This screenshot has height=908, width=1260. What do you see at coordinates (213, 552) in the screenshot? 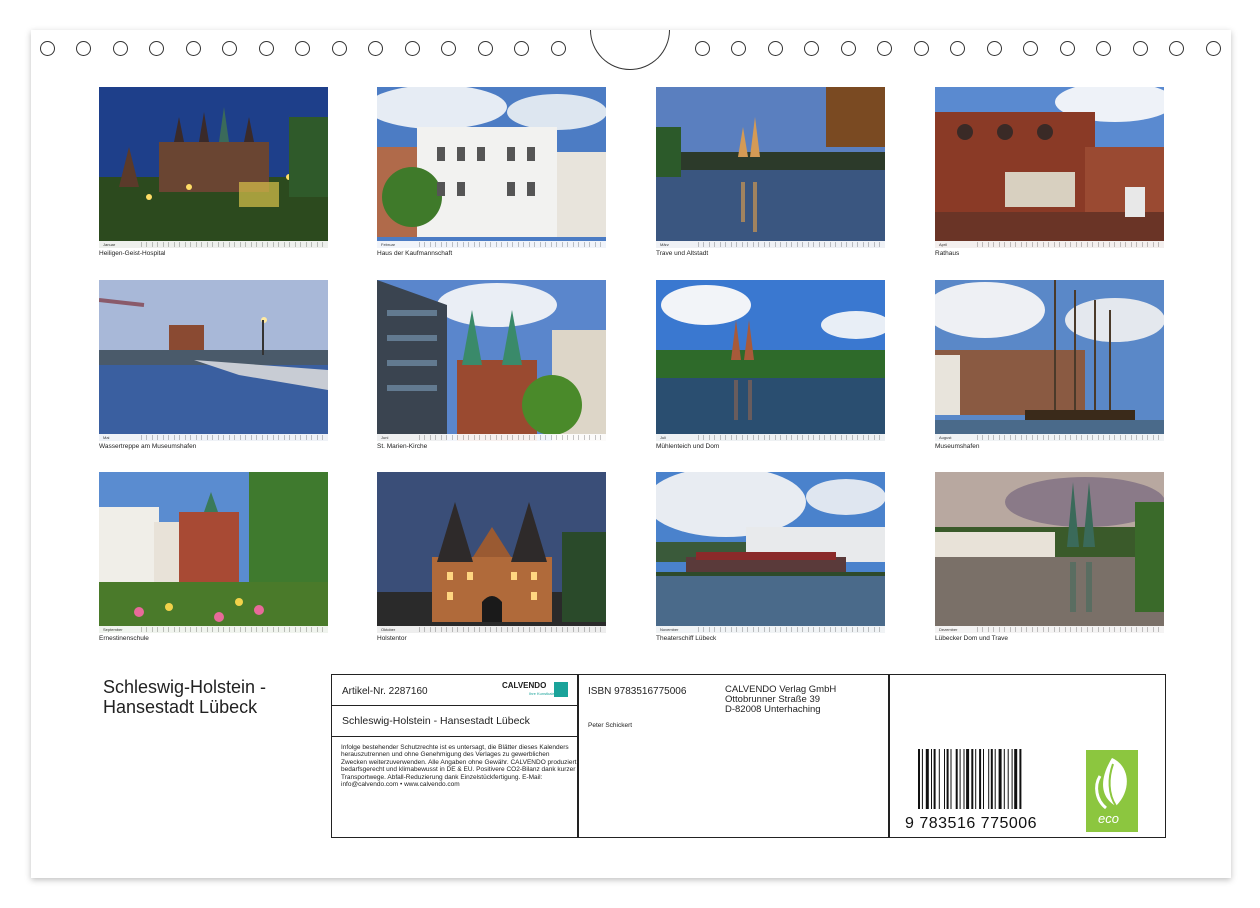
I see `thumbnail-september: September` at bounding box center [213, 552].